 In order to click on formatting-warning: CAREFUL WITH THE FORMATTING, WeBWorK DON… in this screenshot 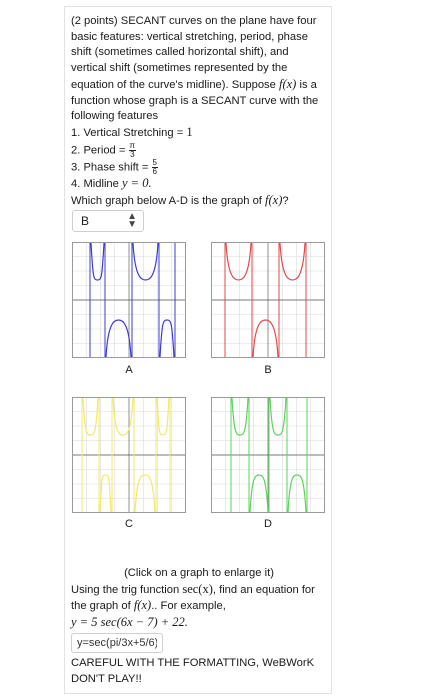, I will do `click(193, 670)`.